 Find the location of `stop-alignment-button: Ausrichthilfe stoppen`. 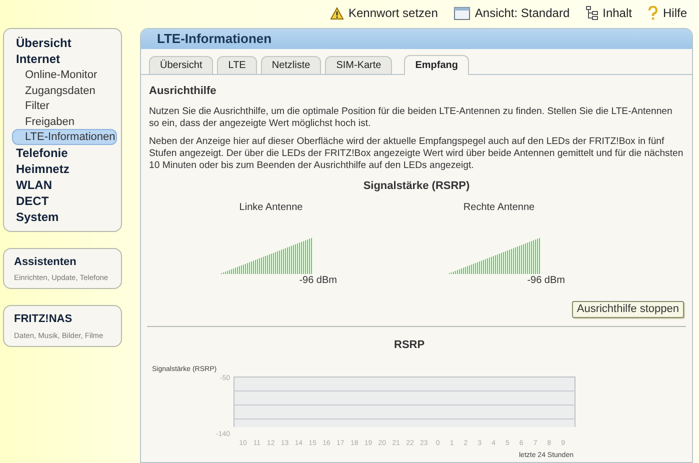

stop-alignment-button: Ausrichthilfe stoppen is located at coordinates (628, 309).